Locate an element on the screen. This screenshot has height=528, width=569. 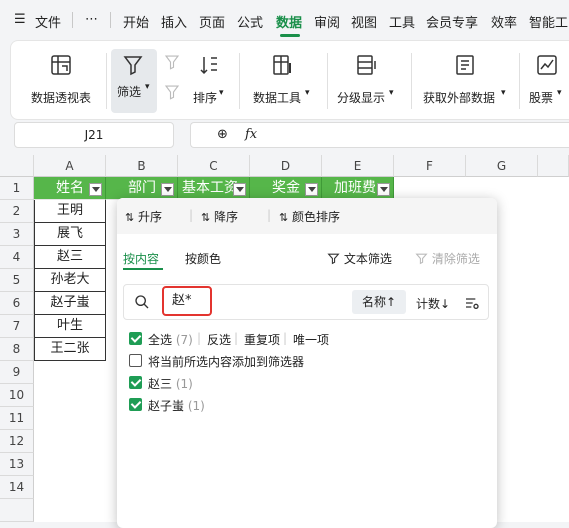
header-cell: 加班费 is located at coordinates (358, 188).